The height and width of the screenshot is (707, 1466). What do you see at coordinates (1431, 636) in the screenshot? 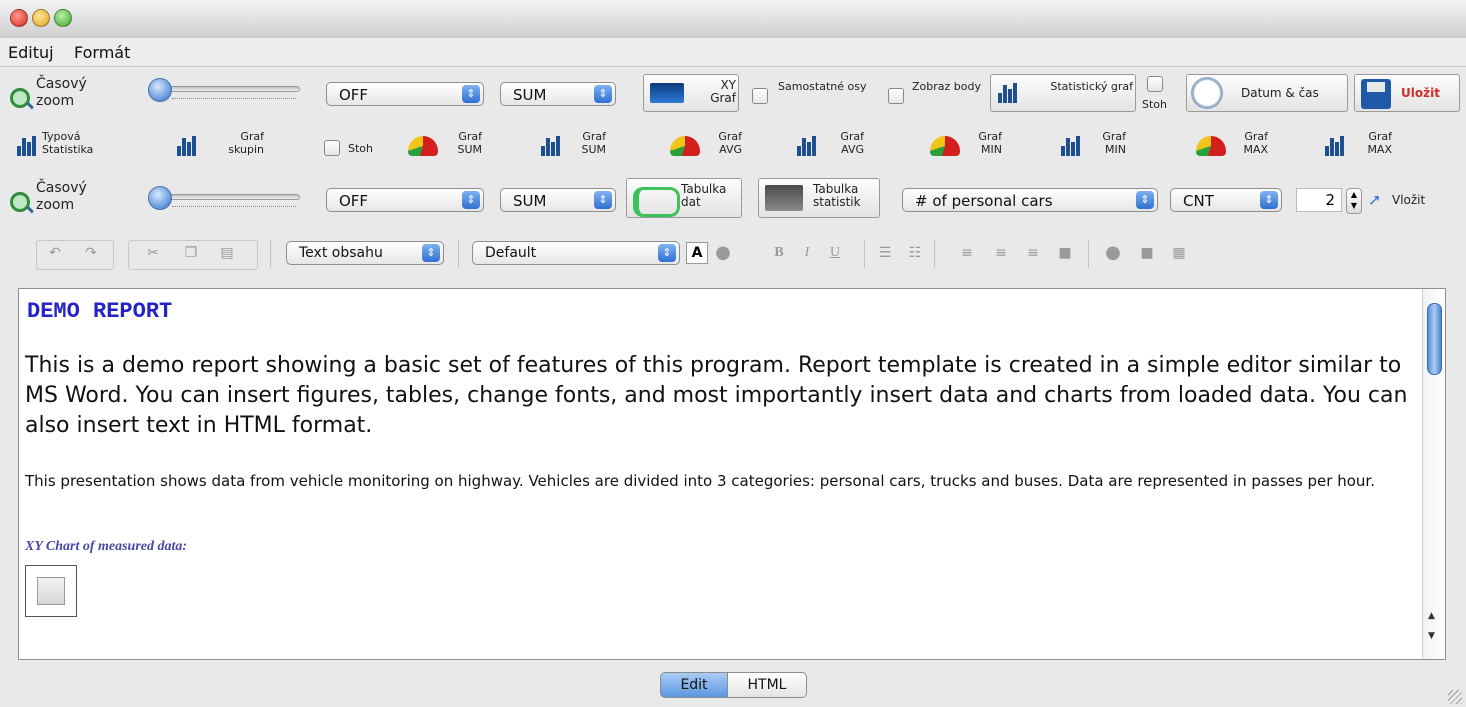
I see `scroll-down-arrow: ▼` at bounding box center [1431, 636].